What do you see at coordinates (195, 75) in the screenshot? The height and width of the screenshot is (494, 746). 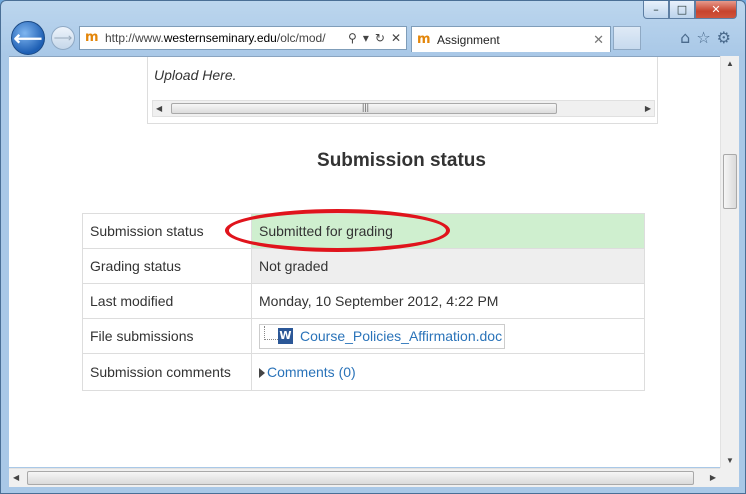 I see `upload-text: Upload Here.` at bounding box center [195, 75].